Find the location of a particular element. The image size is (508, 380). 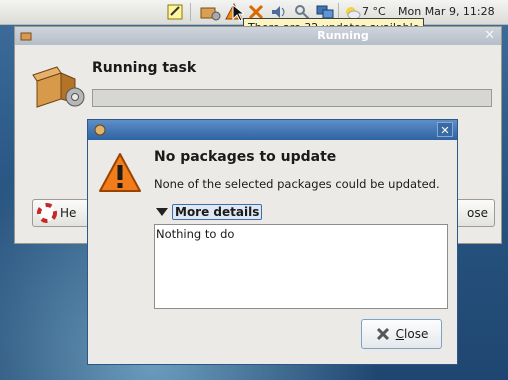

help-button: He is located at coordinates (61, 213).